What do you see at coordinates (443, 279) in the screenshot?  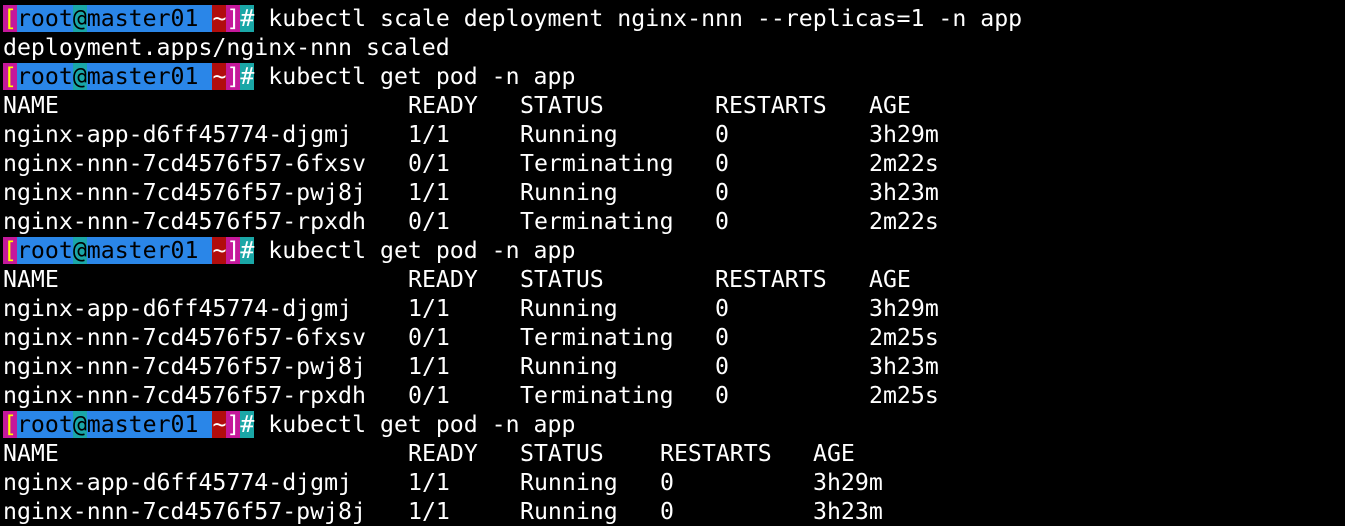 I see `cell-ready: READY` at bounding box center [443, 279].